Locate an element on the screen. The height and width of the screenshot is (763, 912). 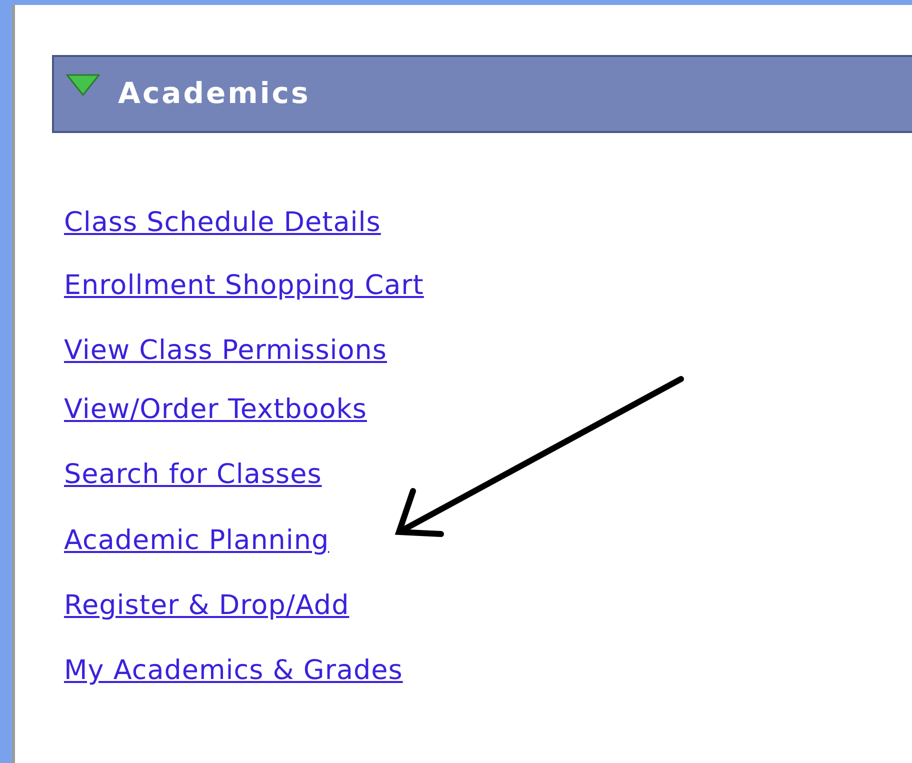
menu-link: Search for Classes is located at coordinates (193, 475).